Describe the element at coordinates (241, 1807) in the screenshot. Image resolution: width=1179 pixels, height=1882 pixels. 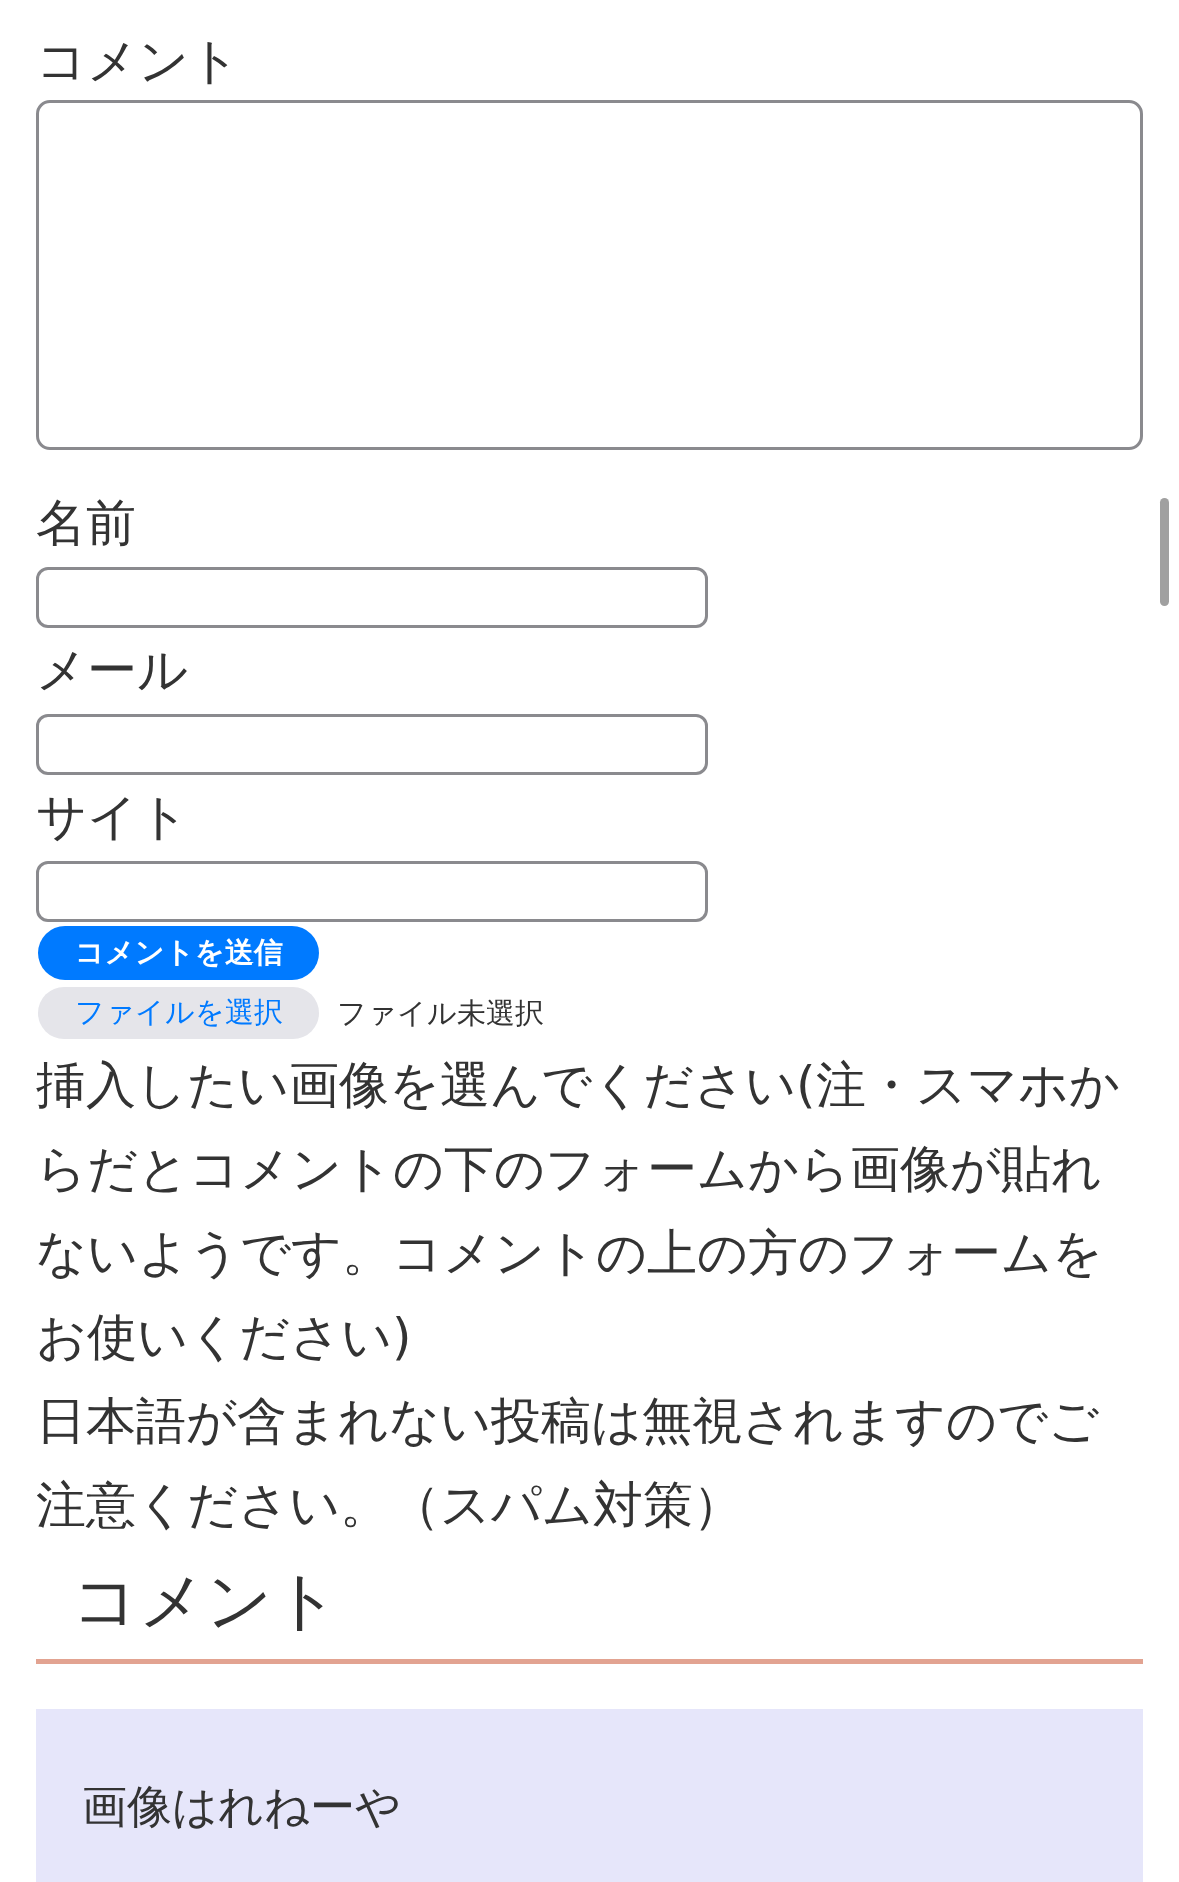
I see `comment-text: 画像はれねーや` at that location.